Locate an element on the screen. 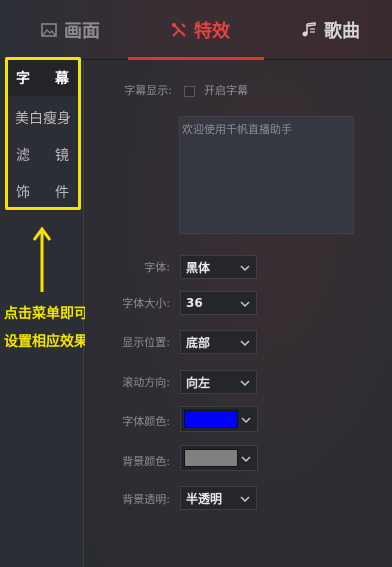 The height and width of the screenshot is (567, 392). scroll-direction-label: 滚动方向: is located at coordinates (146, 382).